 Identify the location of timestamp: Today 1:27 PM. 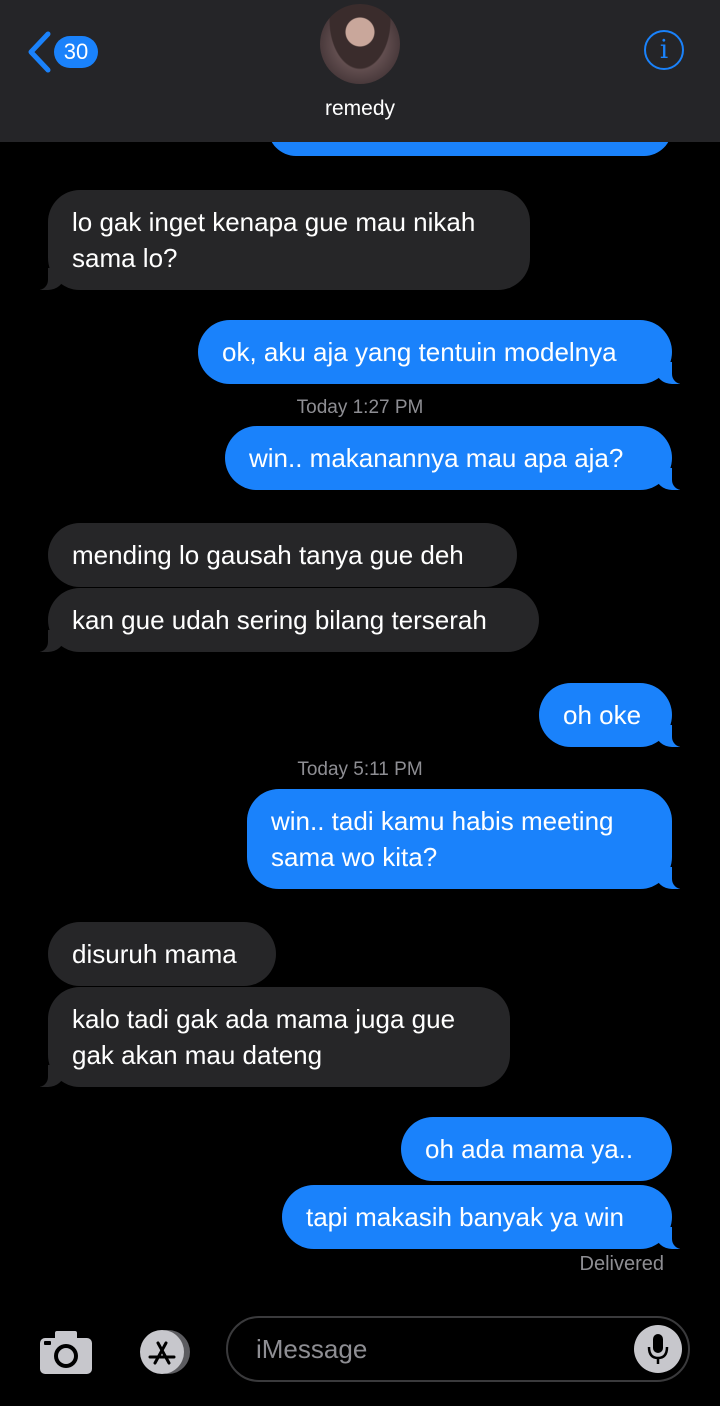
(360, 407).